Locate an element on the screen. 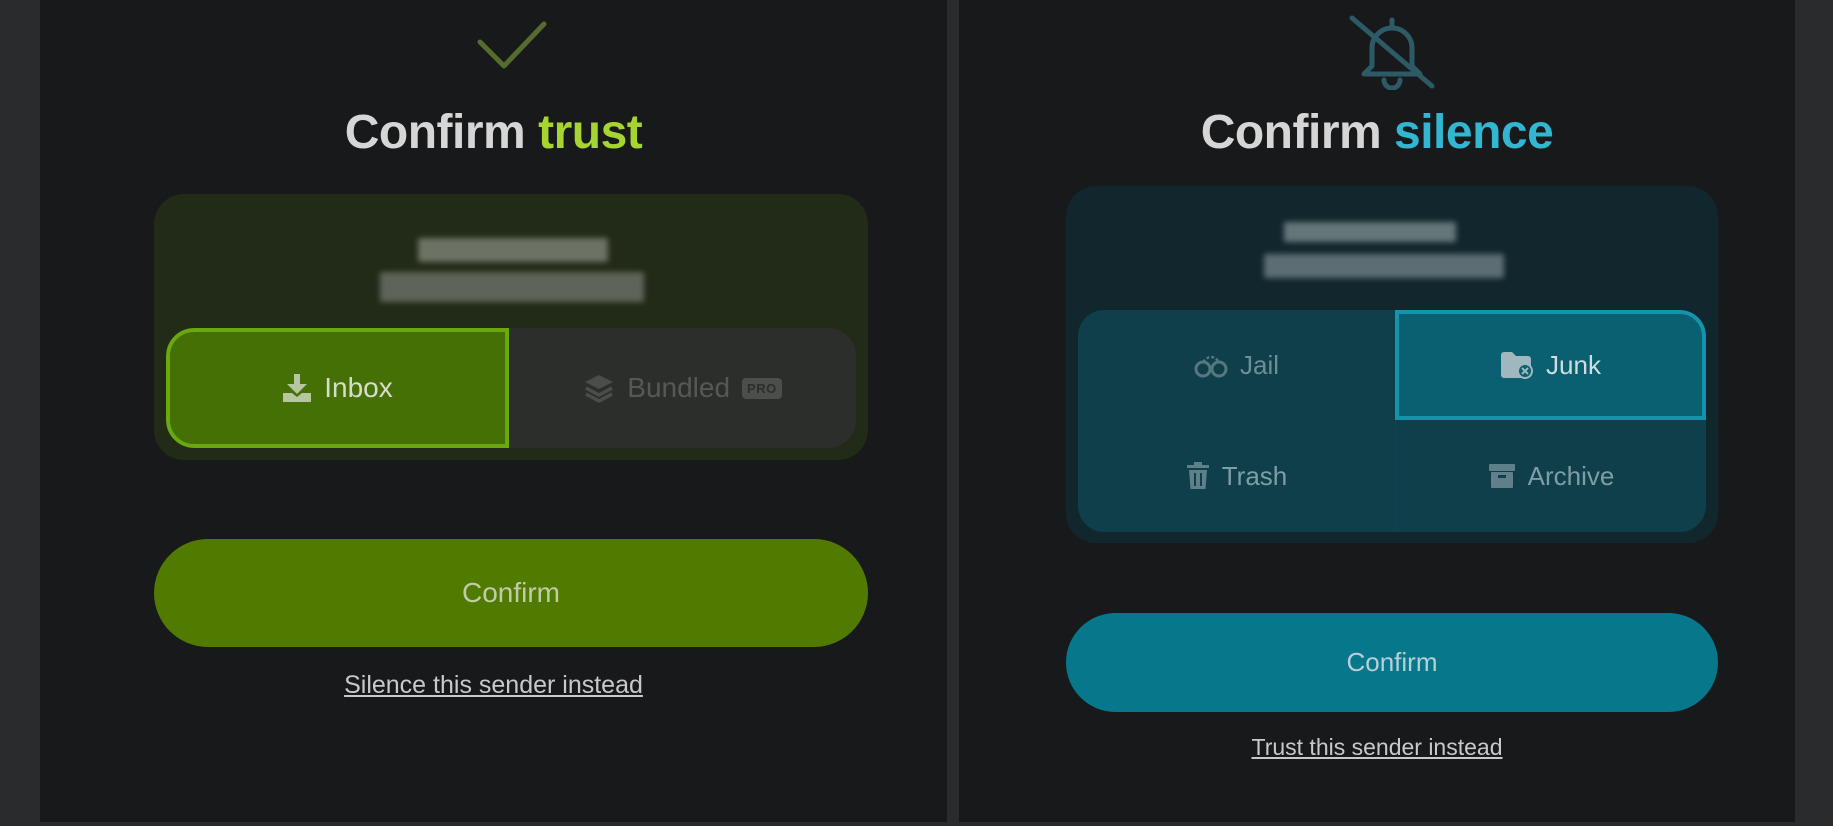  title-accent: silence is located at coordinates (1474, 132).